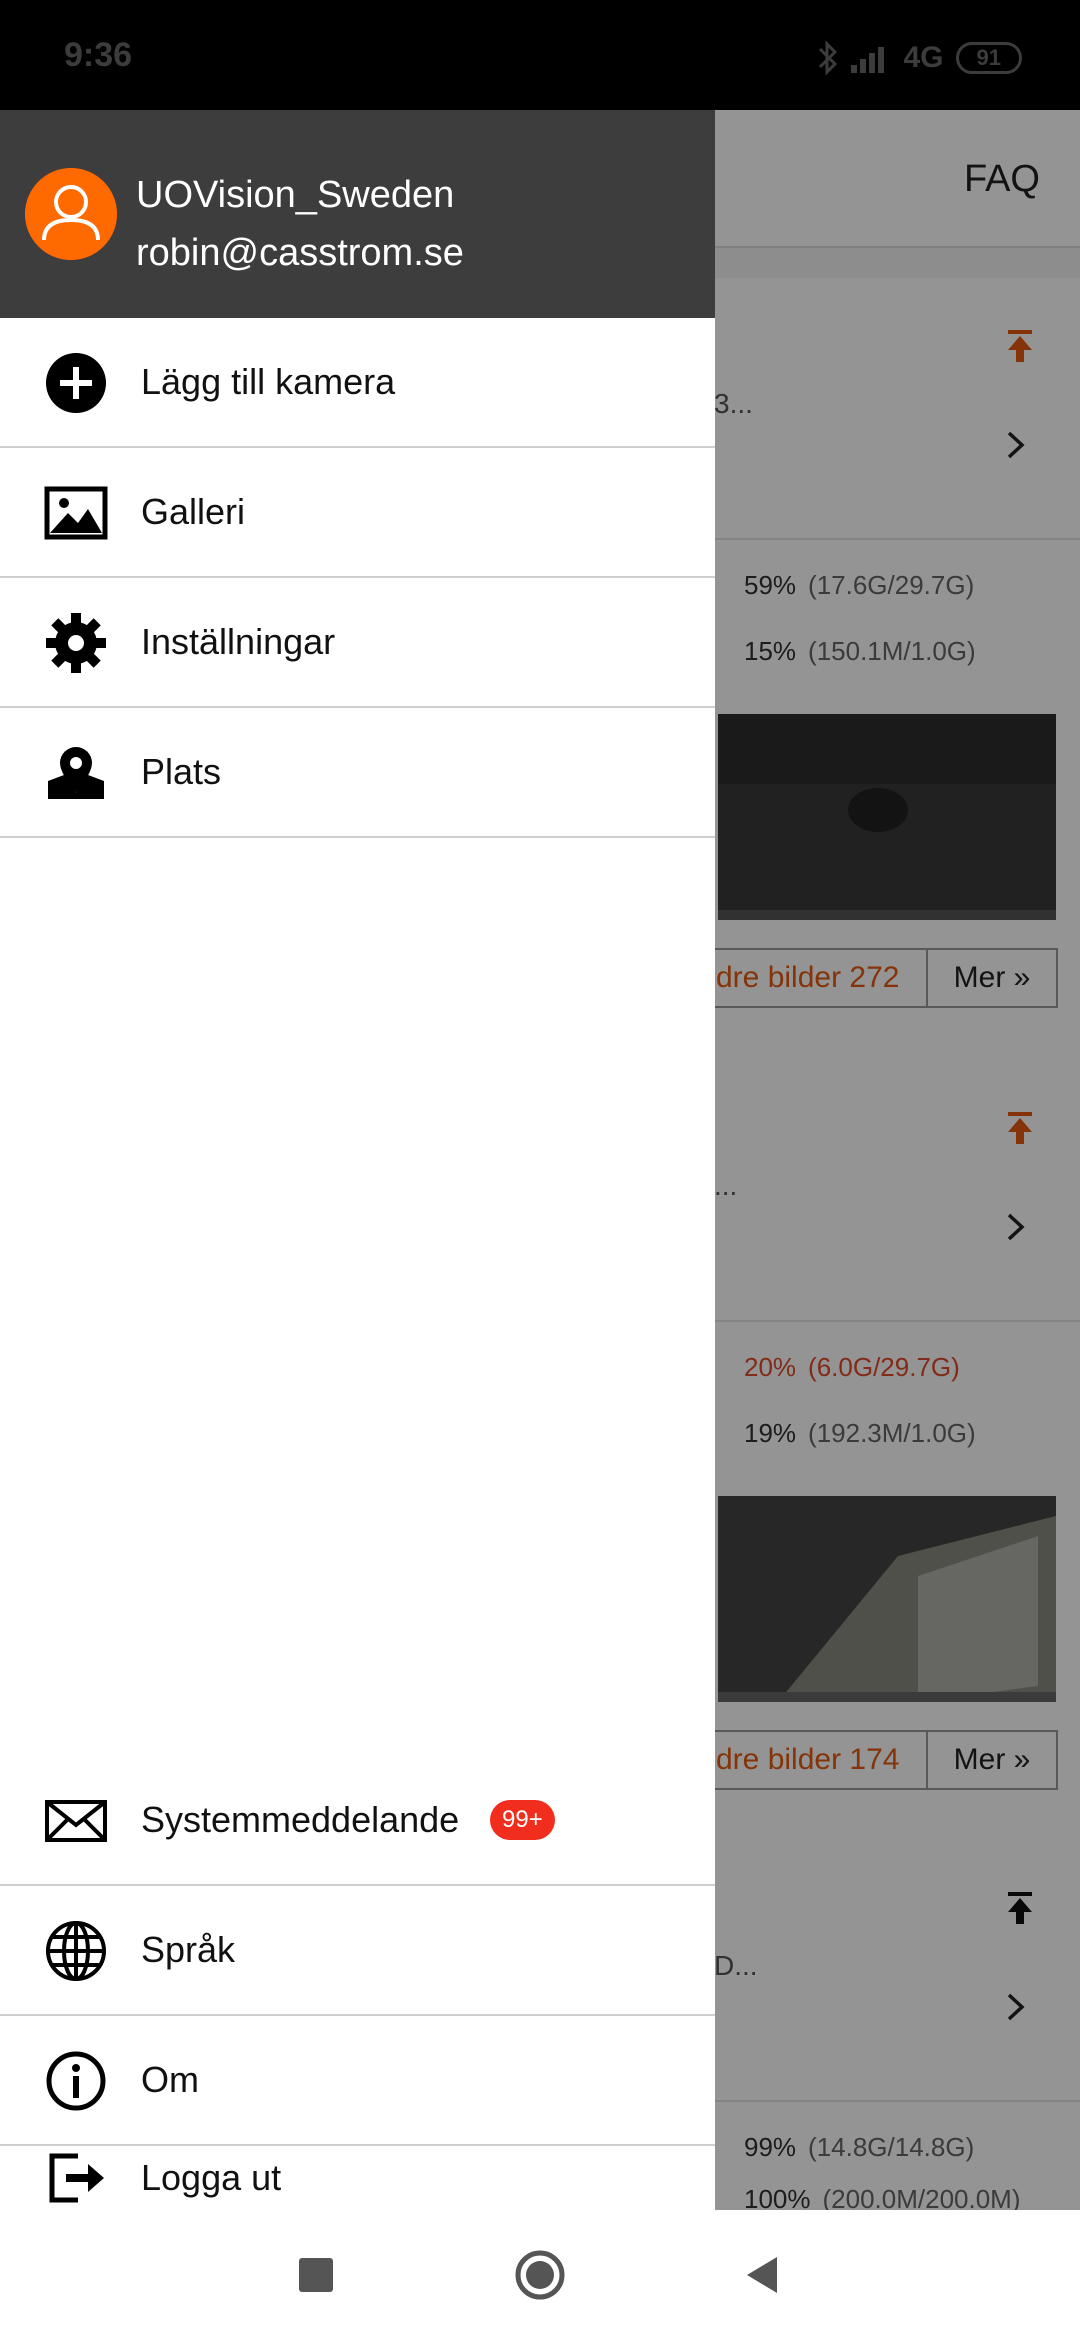 This screenshot has width=1080, height=2340. Describe the element at coordinates (268, 381) in the screenshot. I see `menu-label: Lägg till kamera` at that location.